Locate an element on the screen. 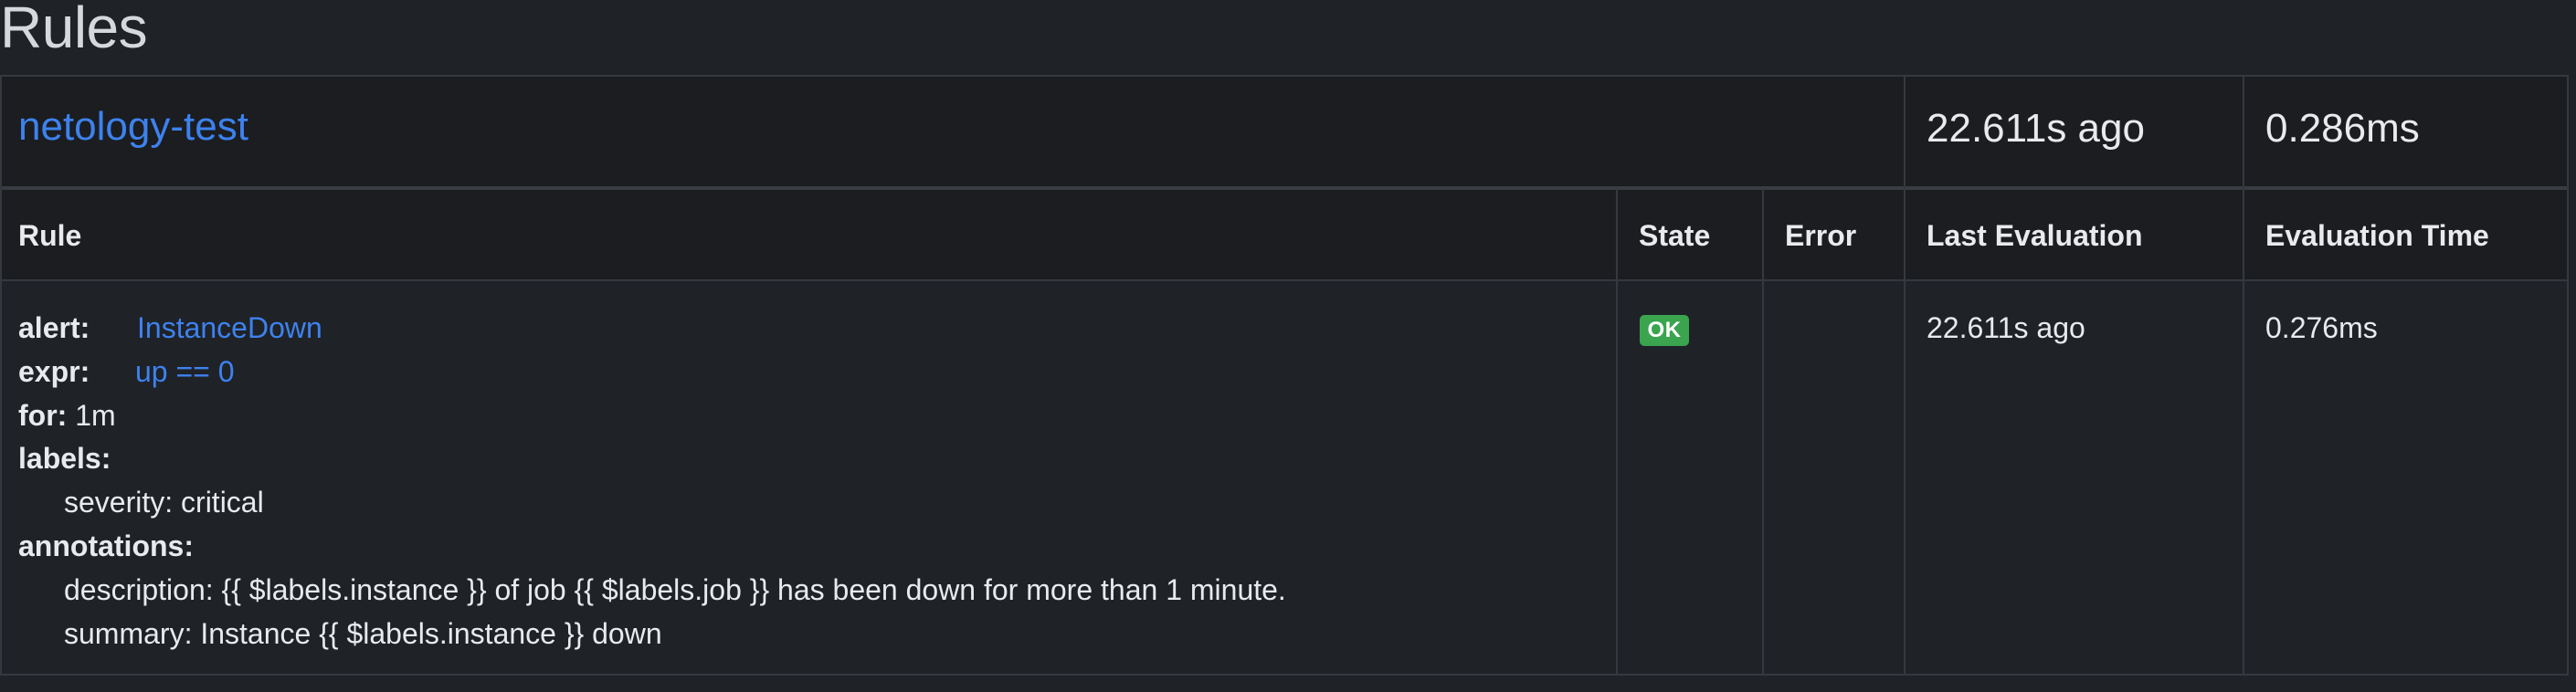 The width and height of the screenshot is (2576, 692). annotations-key: annotations: is located at coordinates (106, 546).